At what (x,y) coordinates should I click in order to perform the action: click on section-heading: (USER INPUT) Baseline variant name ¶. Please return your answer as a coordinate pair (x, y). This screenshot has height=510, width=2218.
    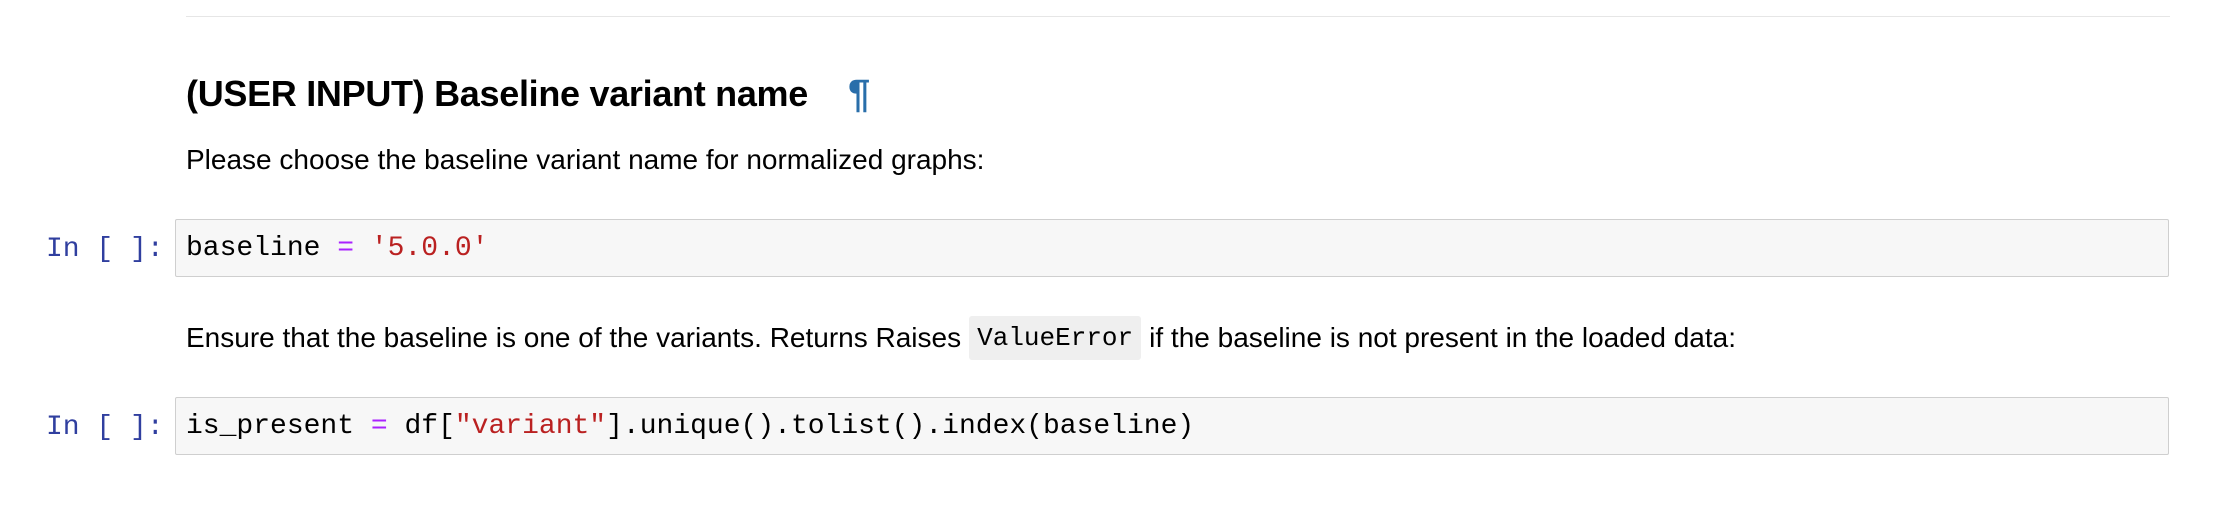
    Looking at the image, I should click on (528, 94).